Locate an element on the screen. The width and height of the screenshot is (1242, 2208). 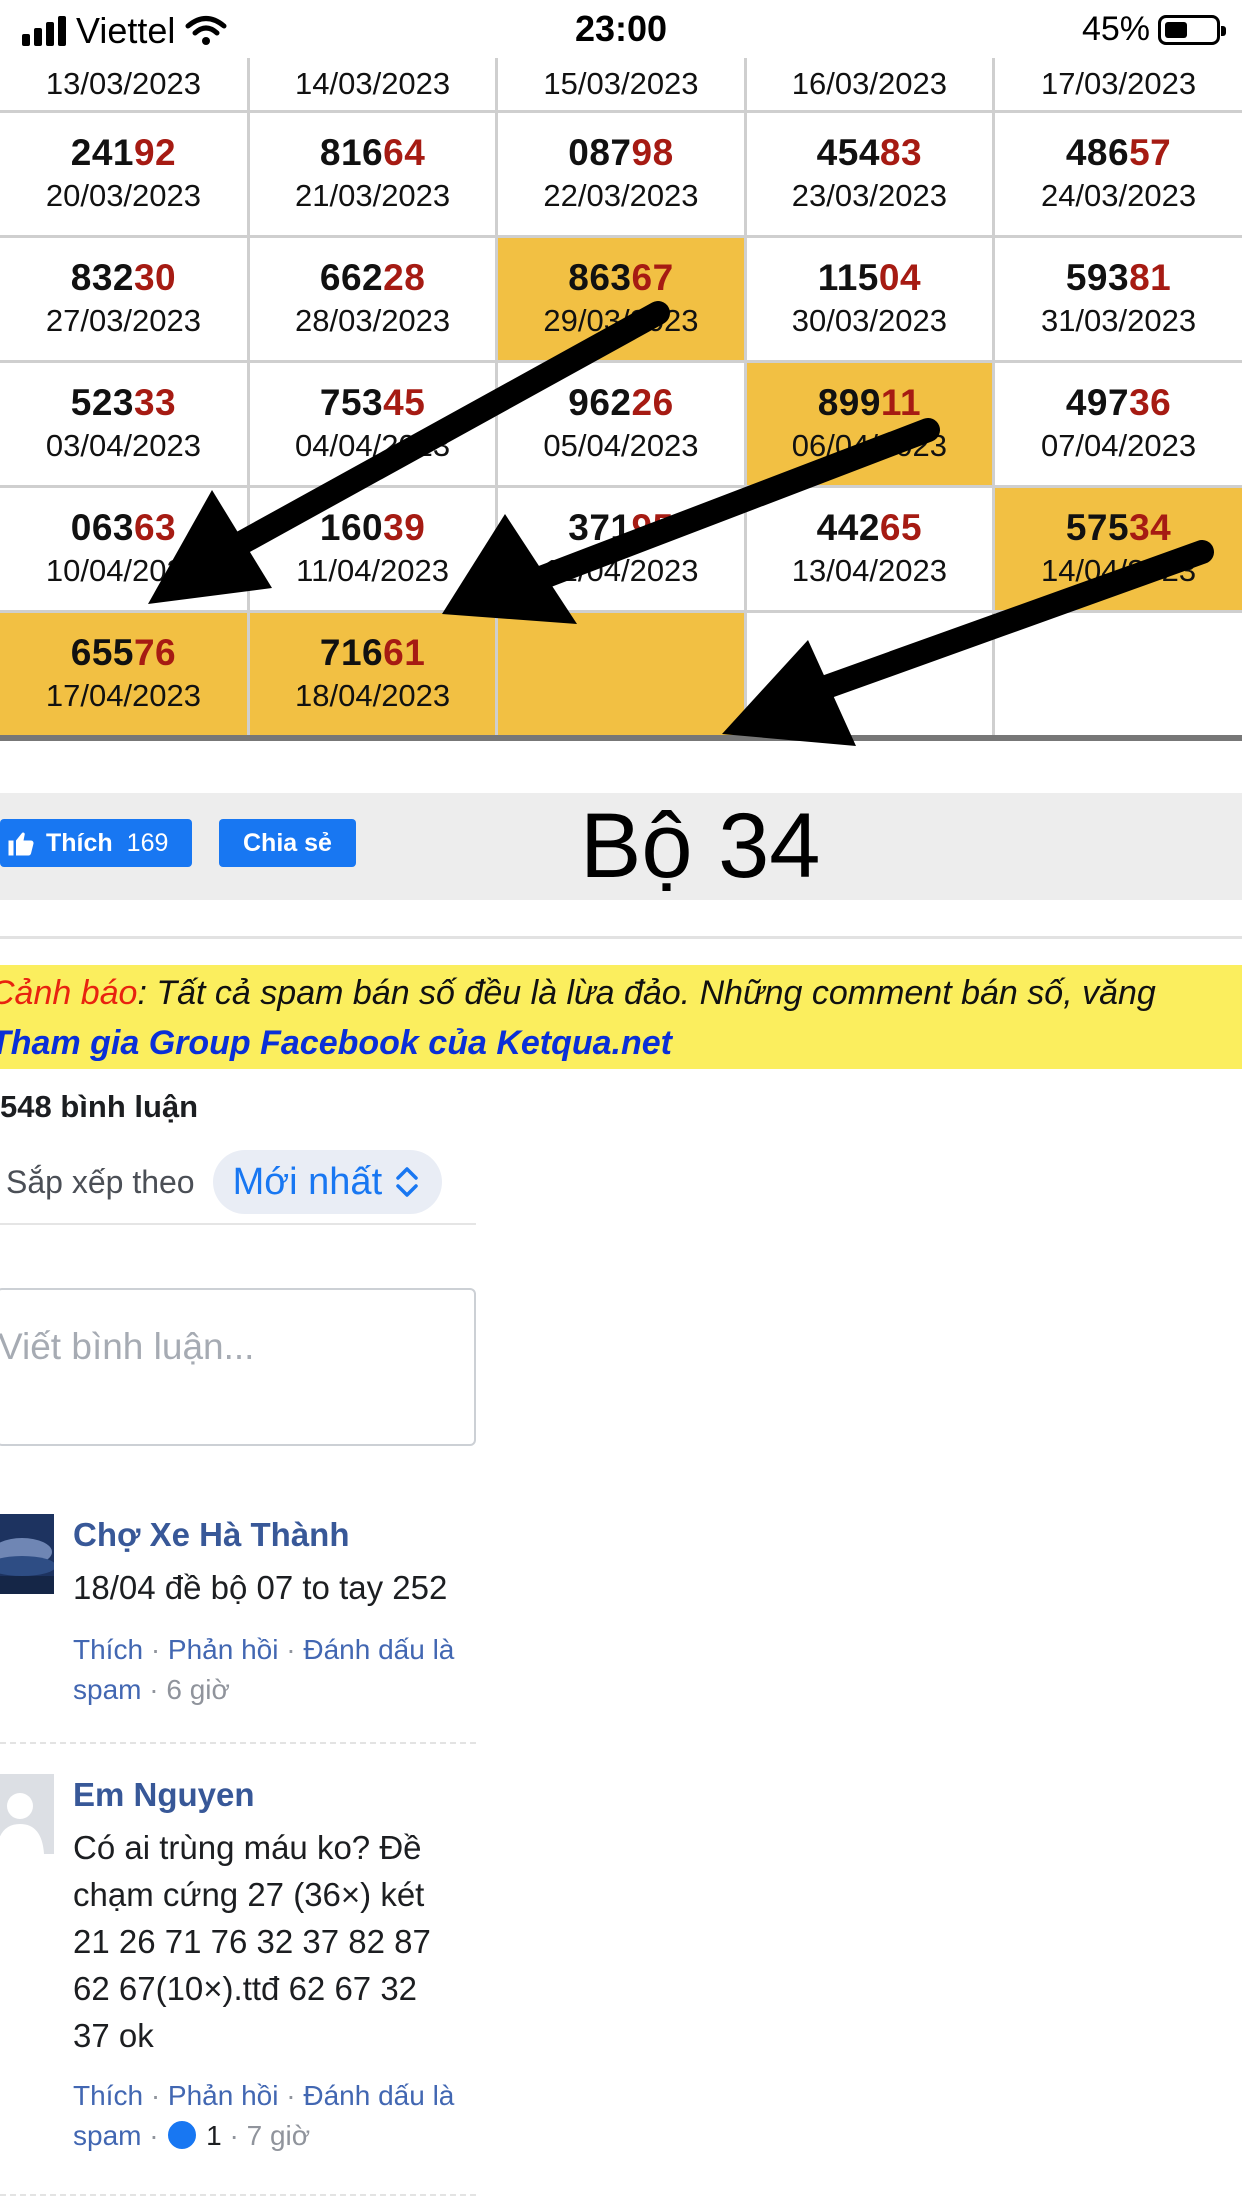
result-cell is located at coordinates (621, 676).